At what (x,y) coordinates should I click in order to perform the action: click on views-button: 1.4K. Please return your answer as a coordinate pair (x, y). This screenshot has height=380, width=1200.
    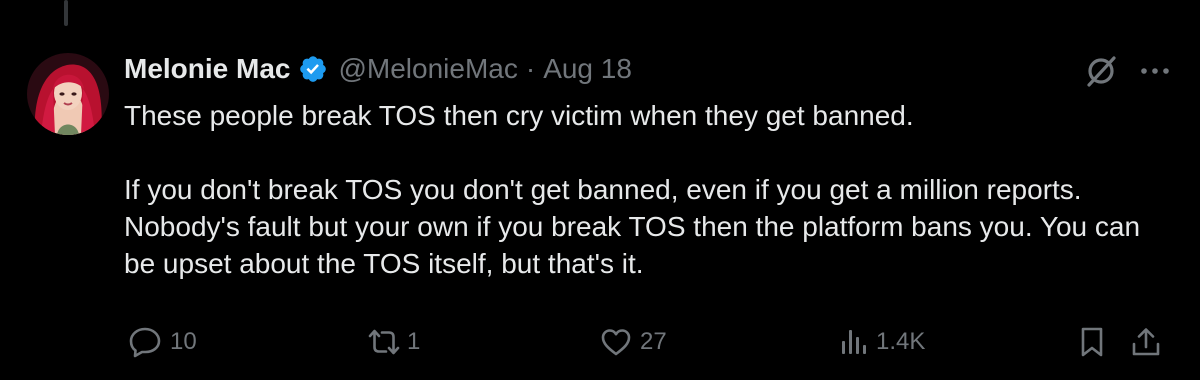
    Looking at the image, I should click on (881, 342).